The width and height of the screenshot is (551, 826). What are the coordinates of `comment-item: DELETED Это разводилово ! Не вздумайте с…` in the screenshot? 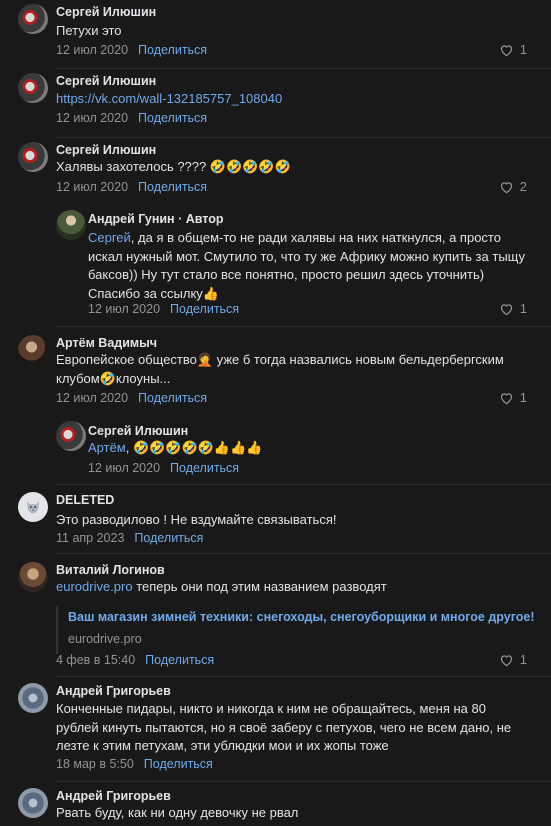 It's located at (275, 519).